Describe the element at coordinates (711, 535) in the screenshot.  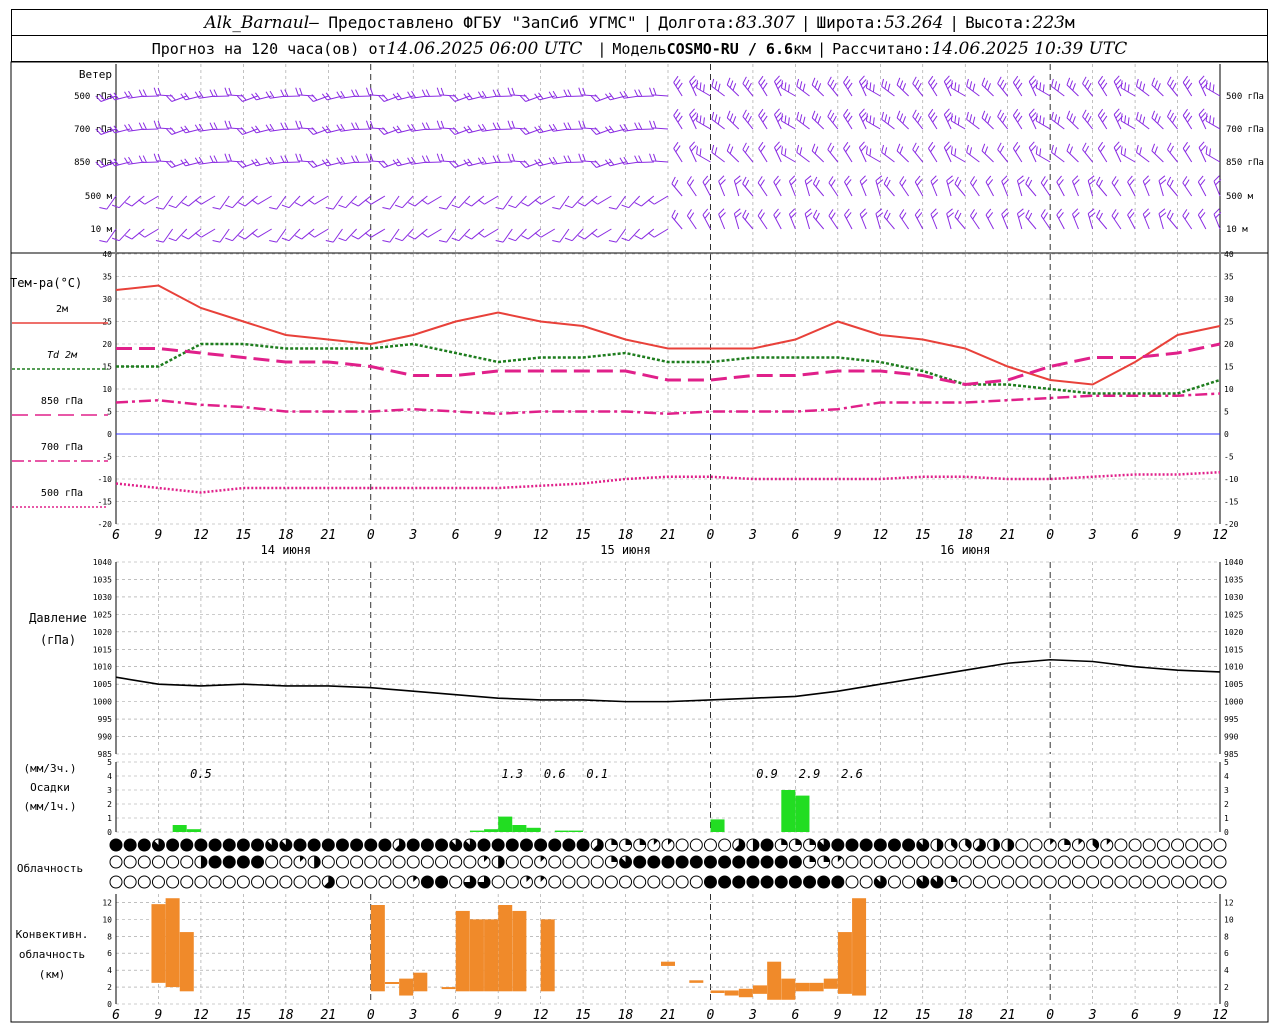
I see `temp-hour-label: 0` at that location.